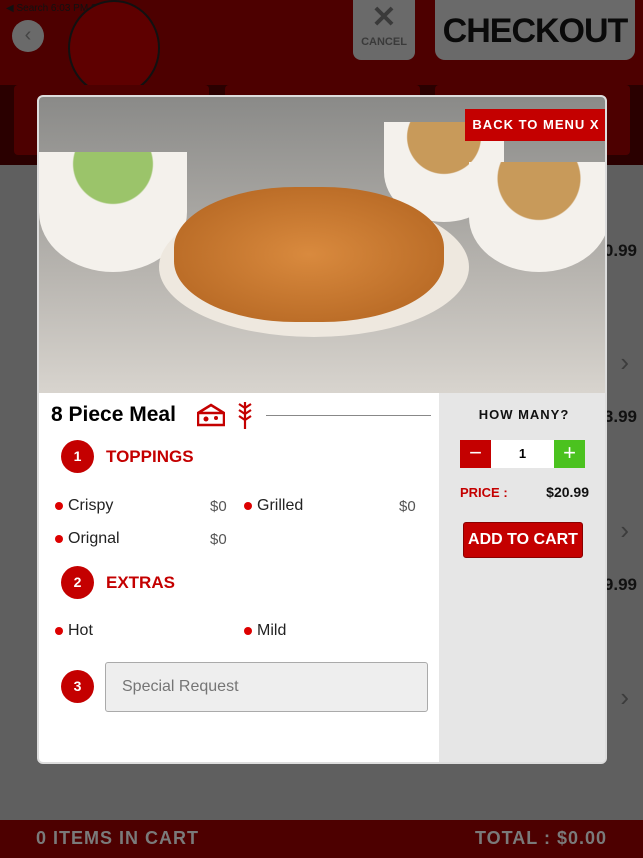 The width and height of the screenshot is (643, 858). What do you see at coordinates (484, 492) in the screenshot?
I see `price-label: PRICE :` at bounding box center [484, 492].